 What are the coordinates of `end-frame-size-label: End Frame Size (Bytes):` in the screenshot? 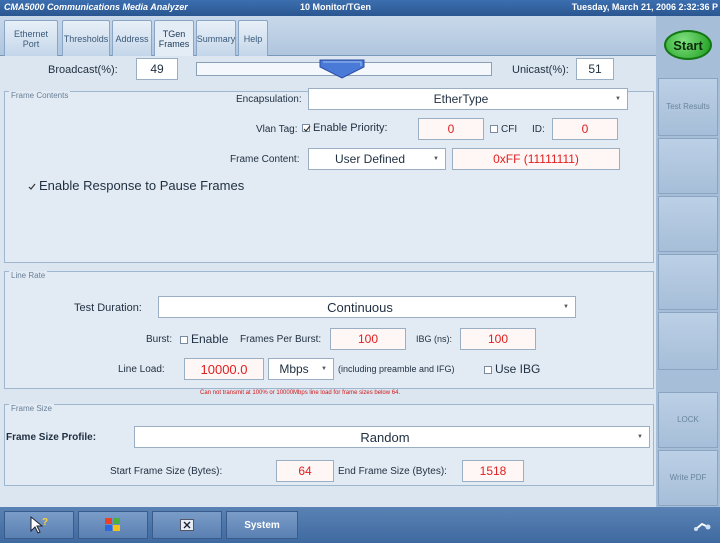 It's located at (392, 471).